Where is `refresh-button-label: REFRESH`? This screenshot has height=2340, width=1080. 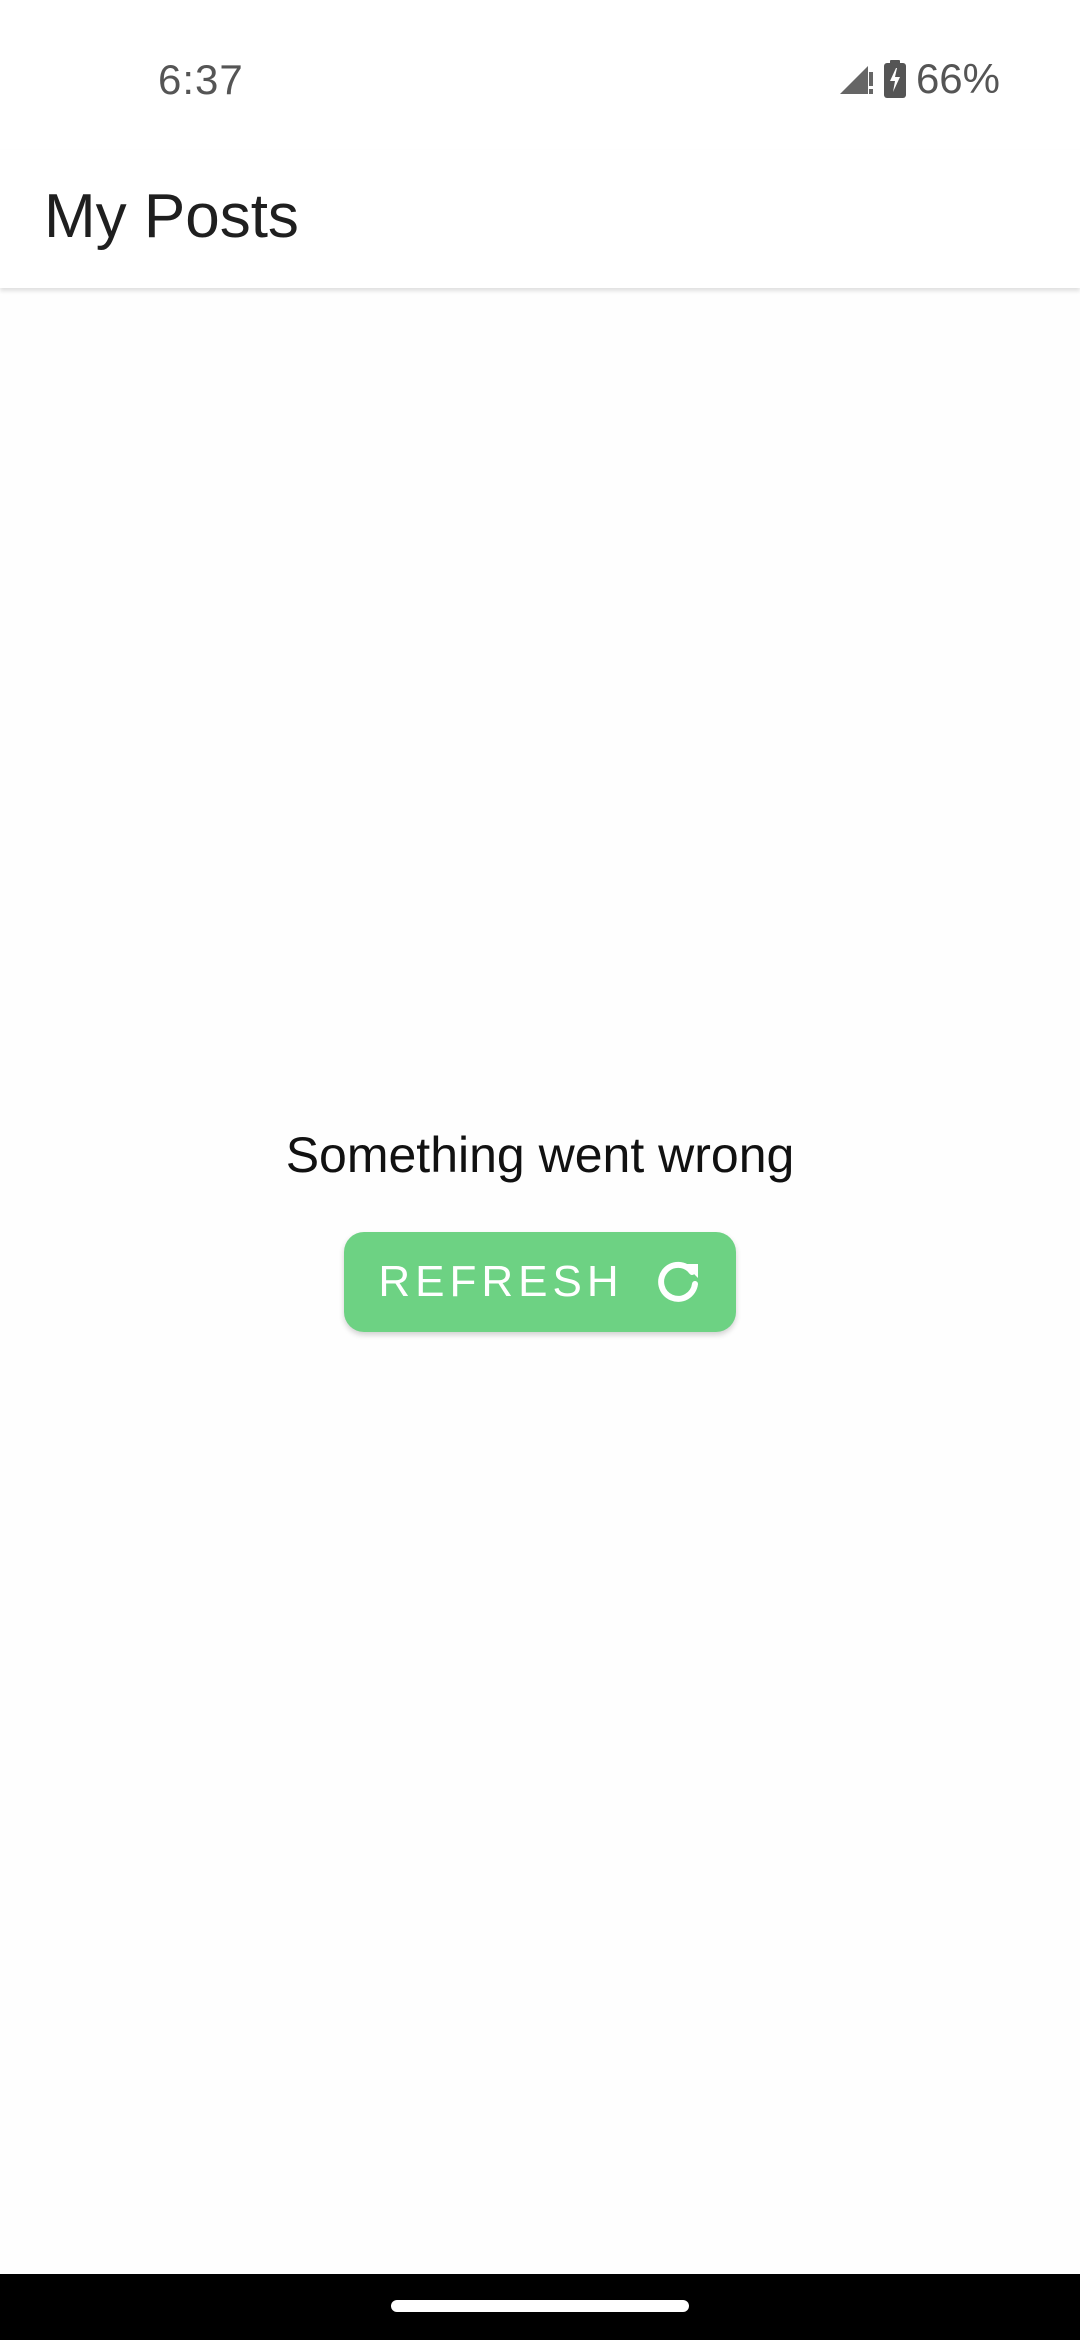 refresh-button-label: REFRESH is located at coordinates (501, 1281).